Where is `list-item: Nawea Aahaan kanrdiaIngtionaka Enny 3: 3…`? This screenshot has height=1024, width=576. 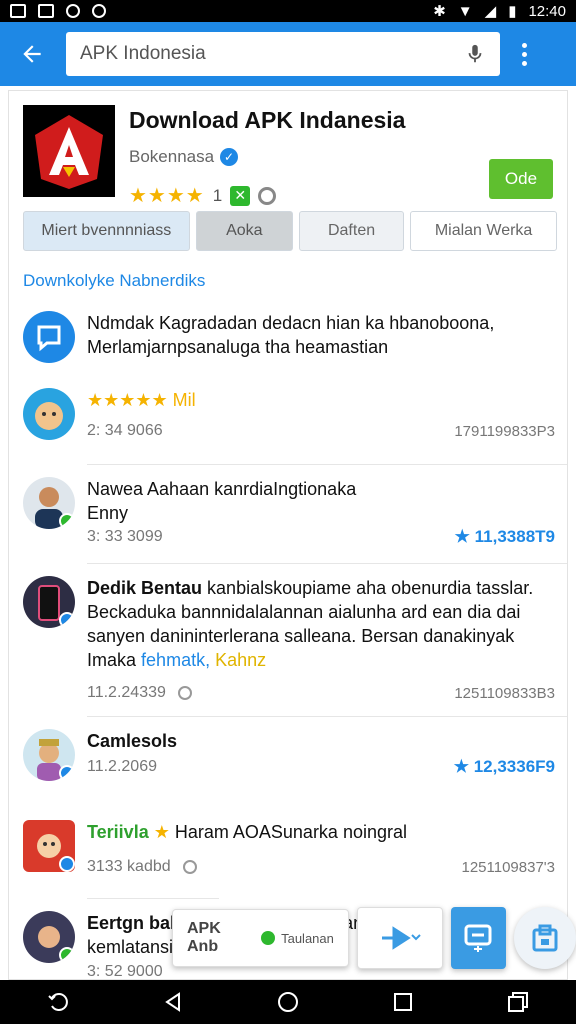 list-item: Nawea Aahaan kanrdiaIngtionaka Enny 3: 3… is located at coordinates (288, 508).